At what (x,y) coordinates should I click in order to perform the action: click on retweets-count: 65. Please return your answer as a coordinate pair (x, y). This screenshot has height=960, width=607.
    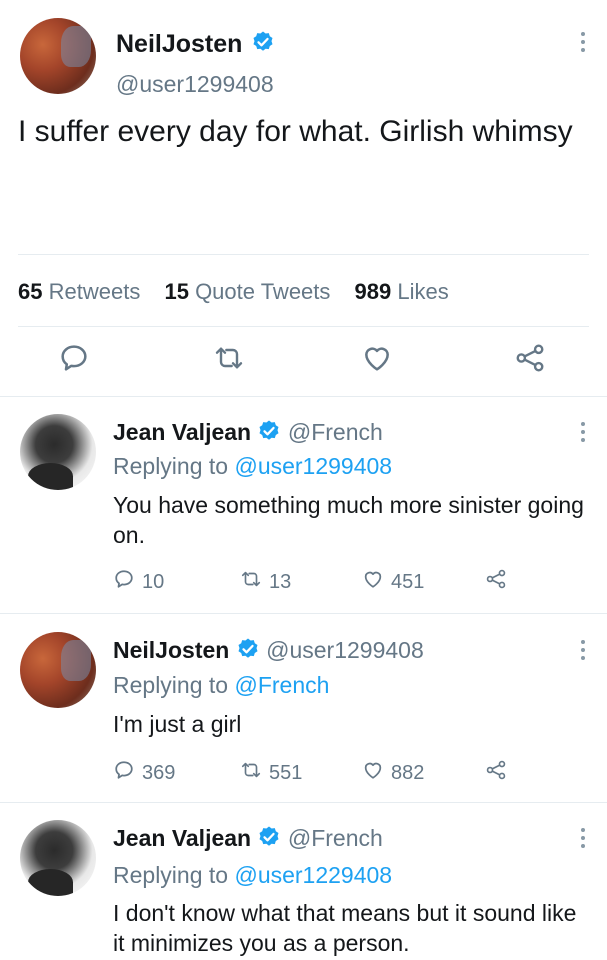
    Looking at the image, I should click on (30, 291).